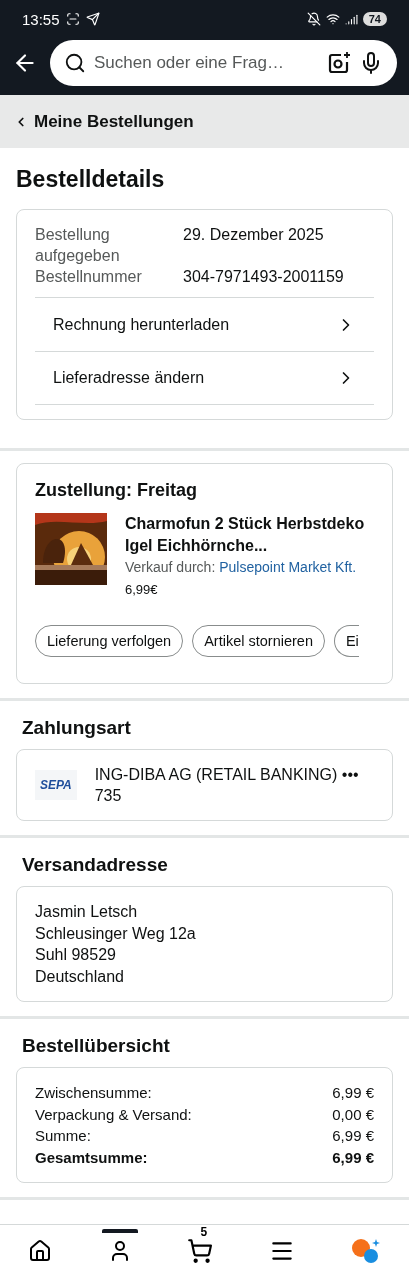 The image size is (409, 1280). Describe the element at coordinates (96, 1046) in the screenshot. I see `section-heading: Bestellübersicht` at that location.